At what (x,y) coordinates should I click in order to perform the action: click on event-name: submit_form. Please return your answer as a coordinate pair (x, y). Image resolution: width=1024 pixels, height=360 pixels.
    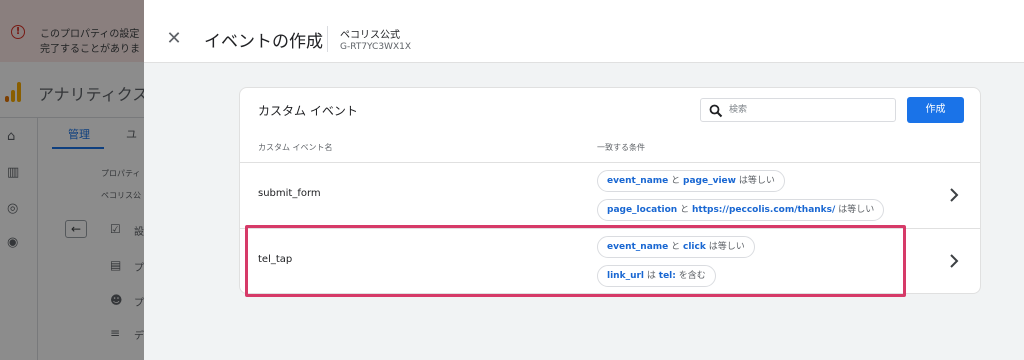
    Looking at the image, I should click on (289, 193).